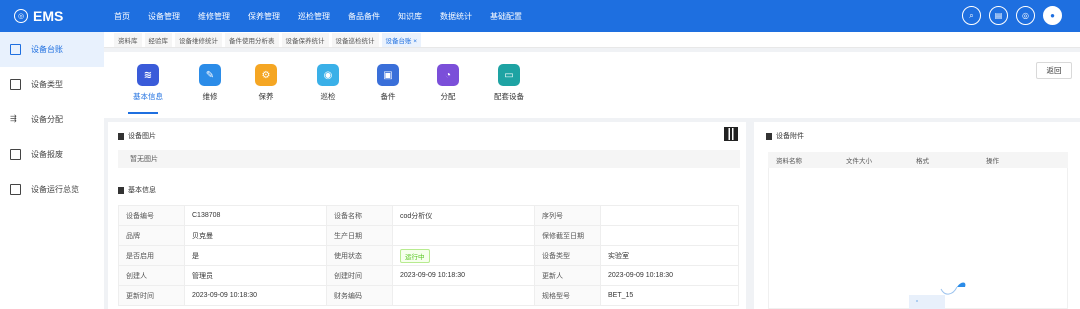  I want to click on attachments-table-body, so click(918, 238).